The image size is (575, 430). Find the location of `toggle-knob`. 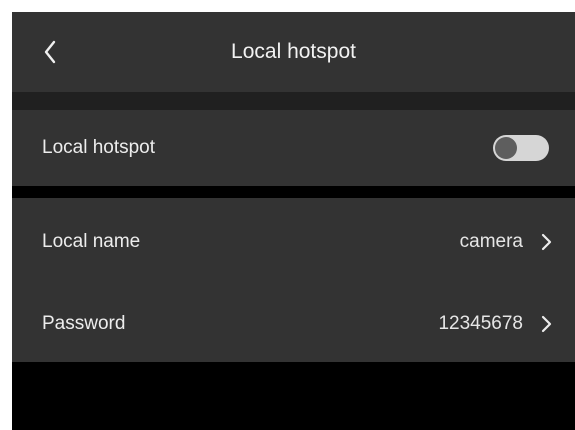

toggle-knob is located at coordinates (506, 148).